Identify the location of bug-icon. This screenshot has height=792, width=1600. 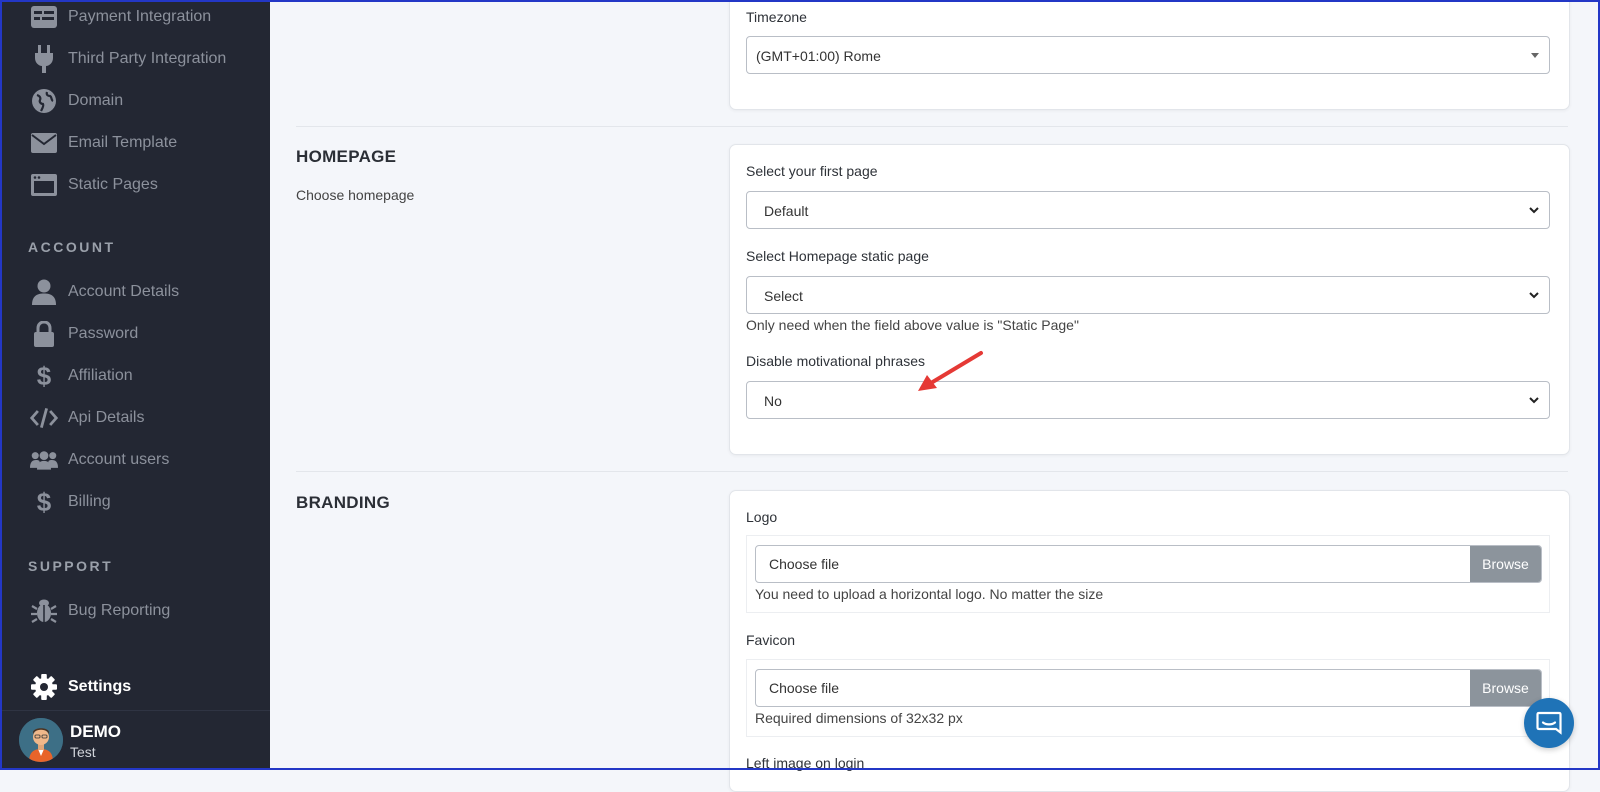
(44, 611).